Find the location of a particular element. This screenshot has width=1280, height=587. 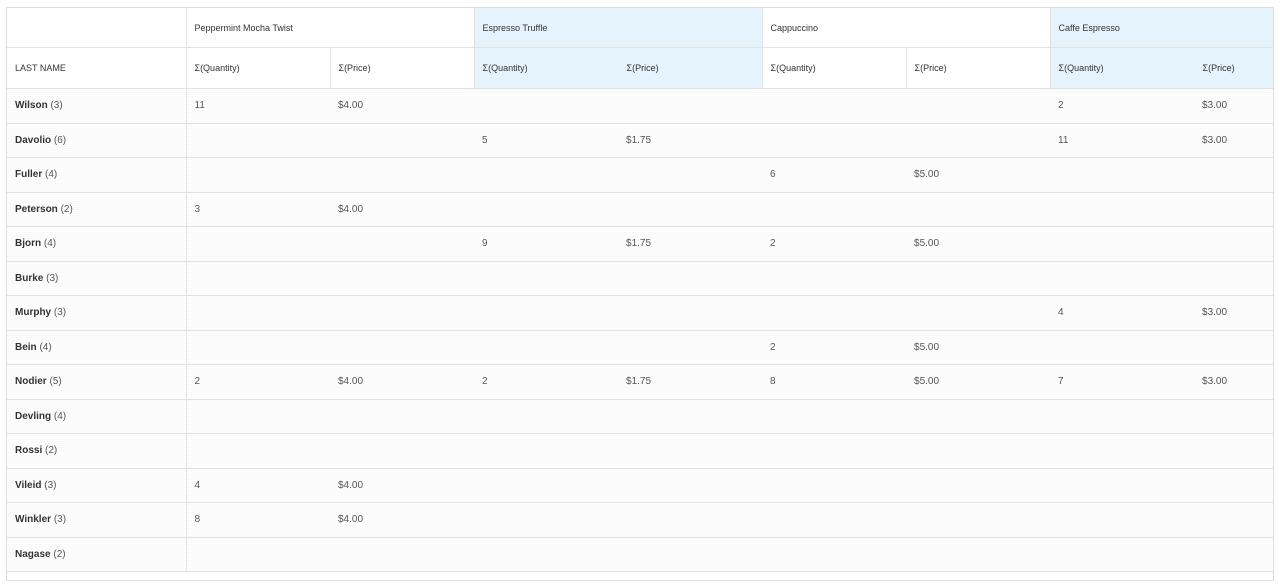

row-header-cell: Davolio (6) is located at coordinates (97, 140).